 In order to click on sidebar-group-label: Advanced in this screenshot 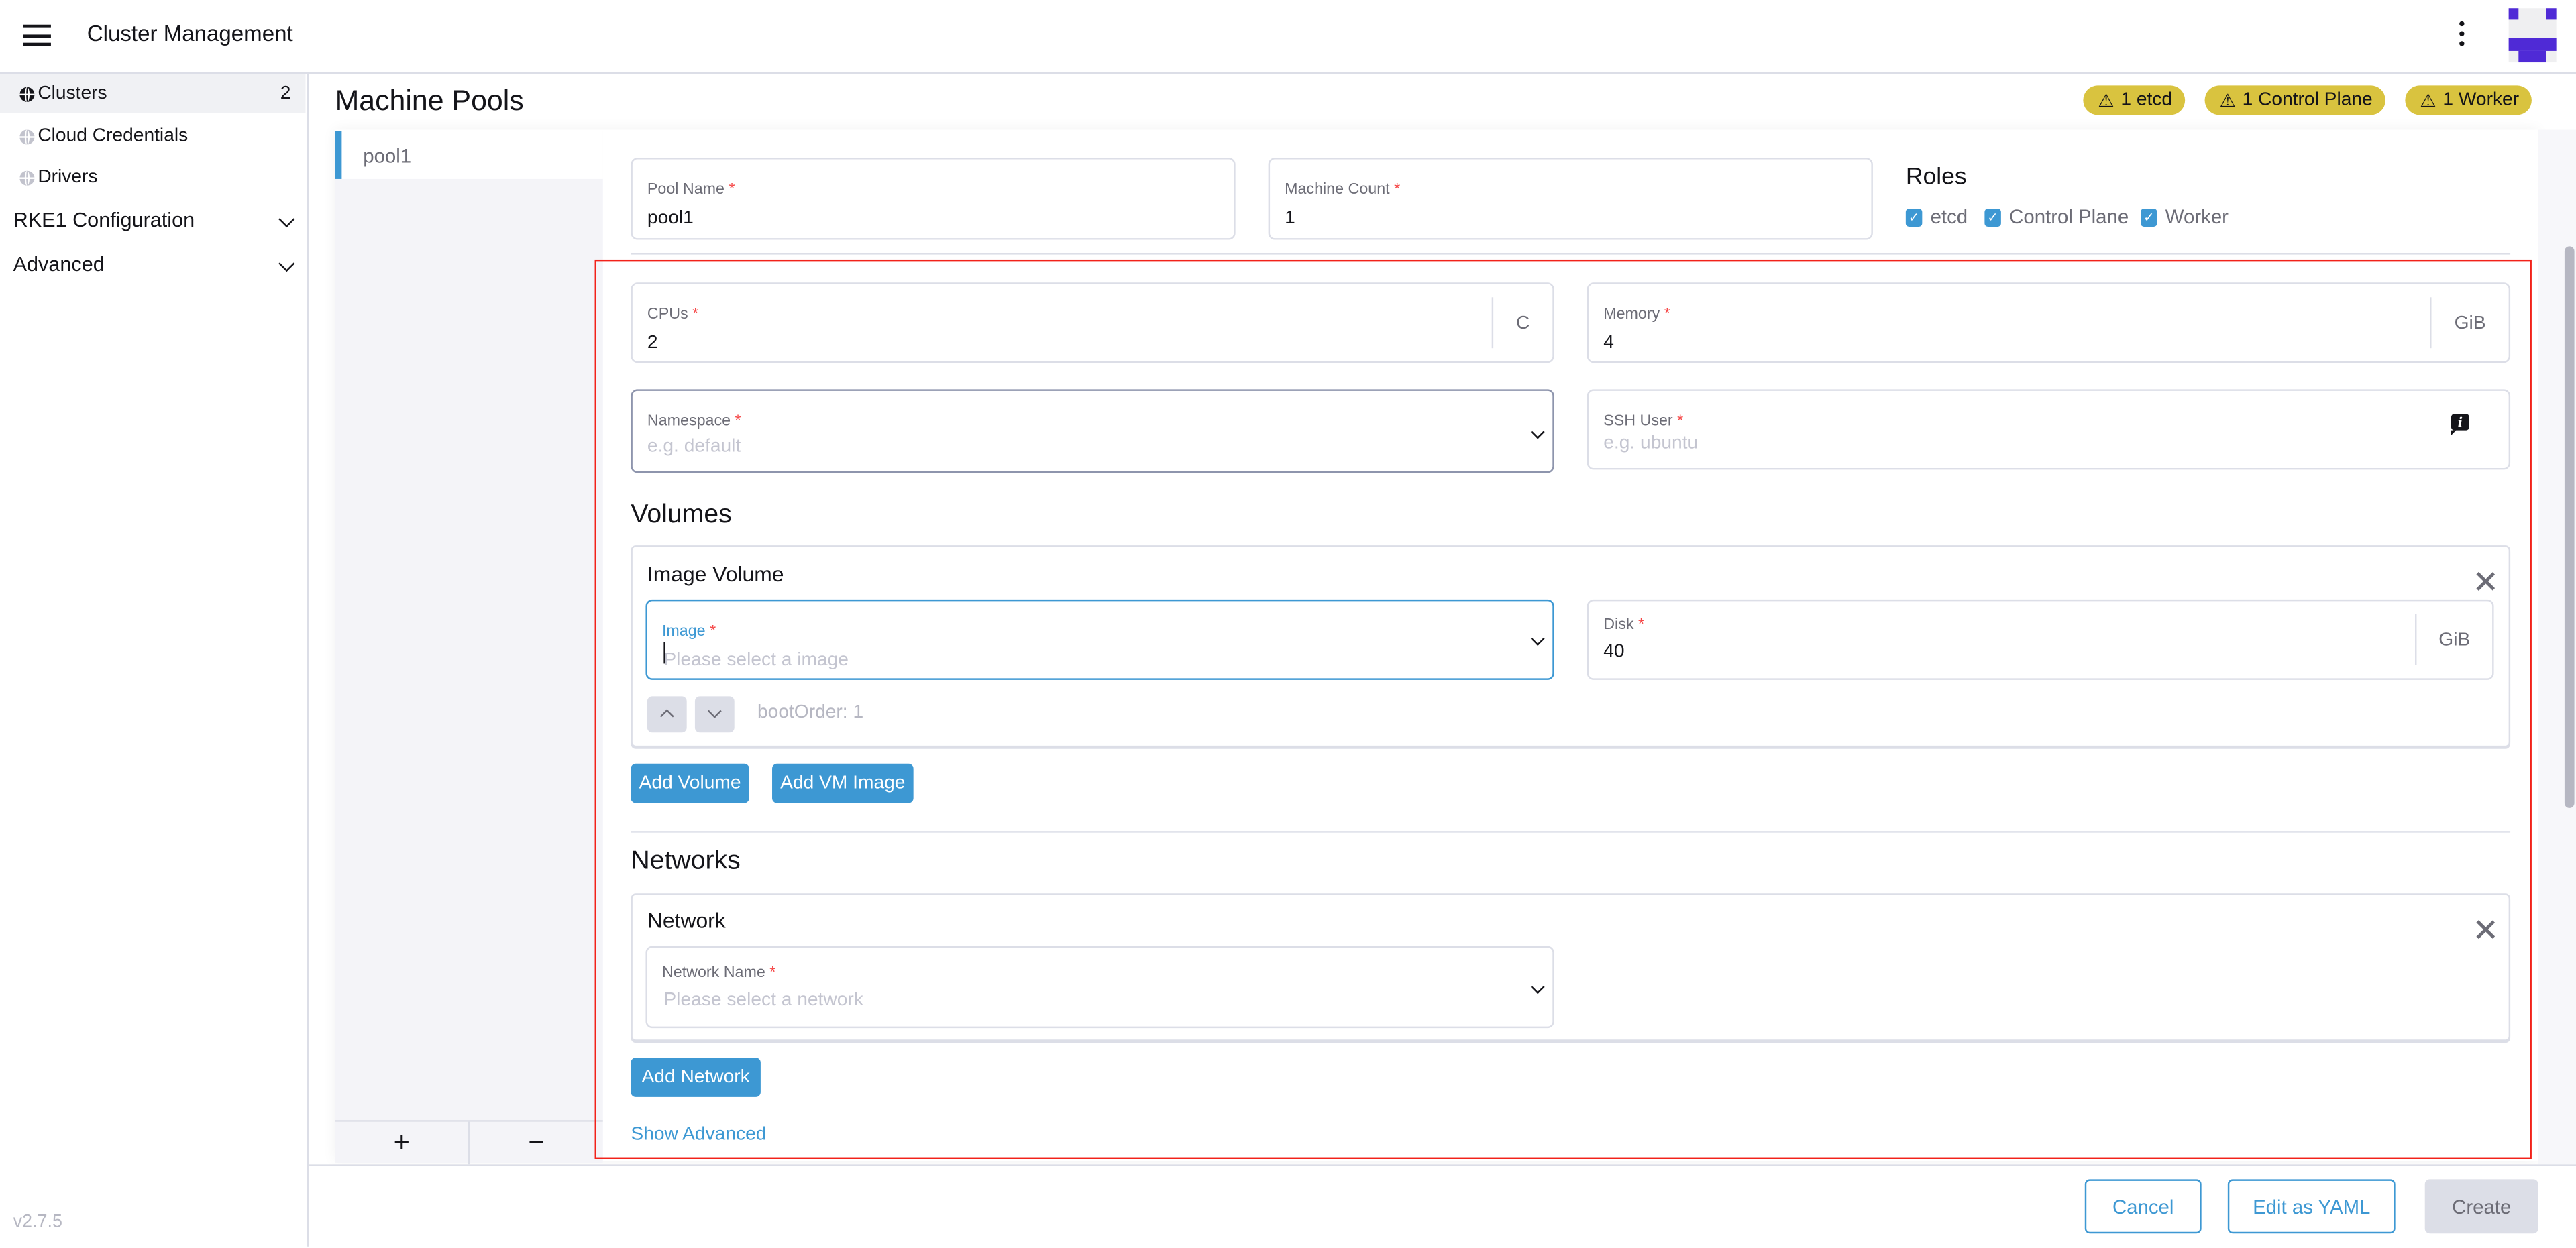, I will do `click(59, 264)`.